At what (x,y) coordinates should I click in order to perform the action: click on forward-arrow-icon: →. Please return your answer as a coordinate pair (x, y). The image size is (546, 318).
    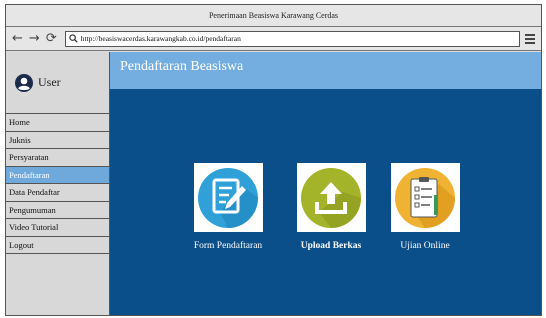
    Looking at the image, I should click on (34, 38).